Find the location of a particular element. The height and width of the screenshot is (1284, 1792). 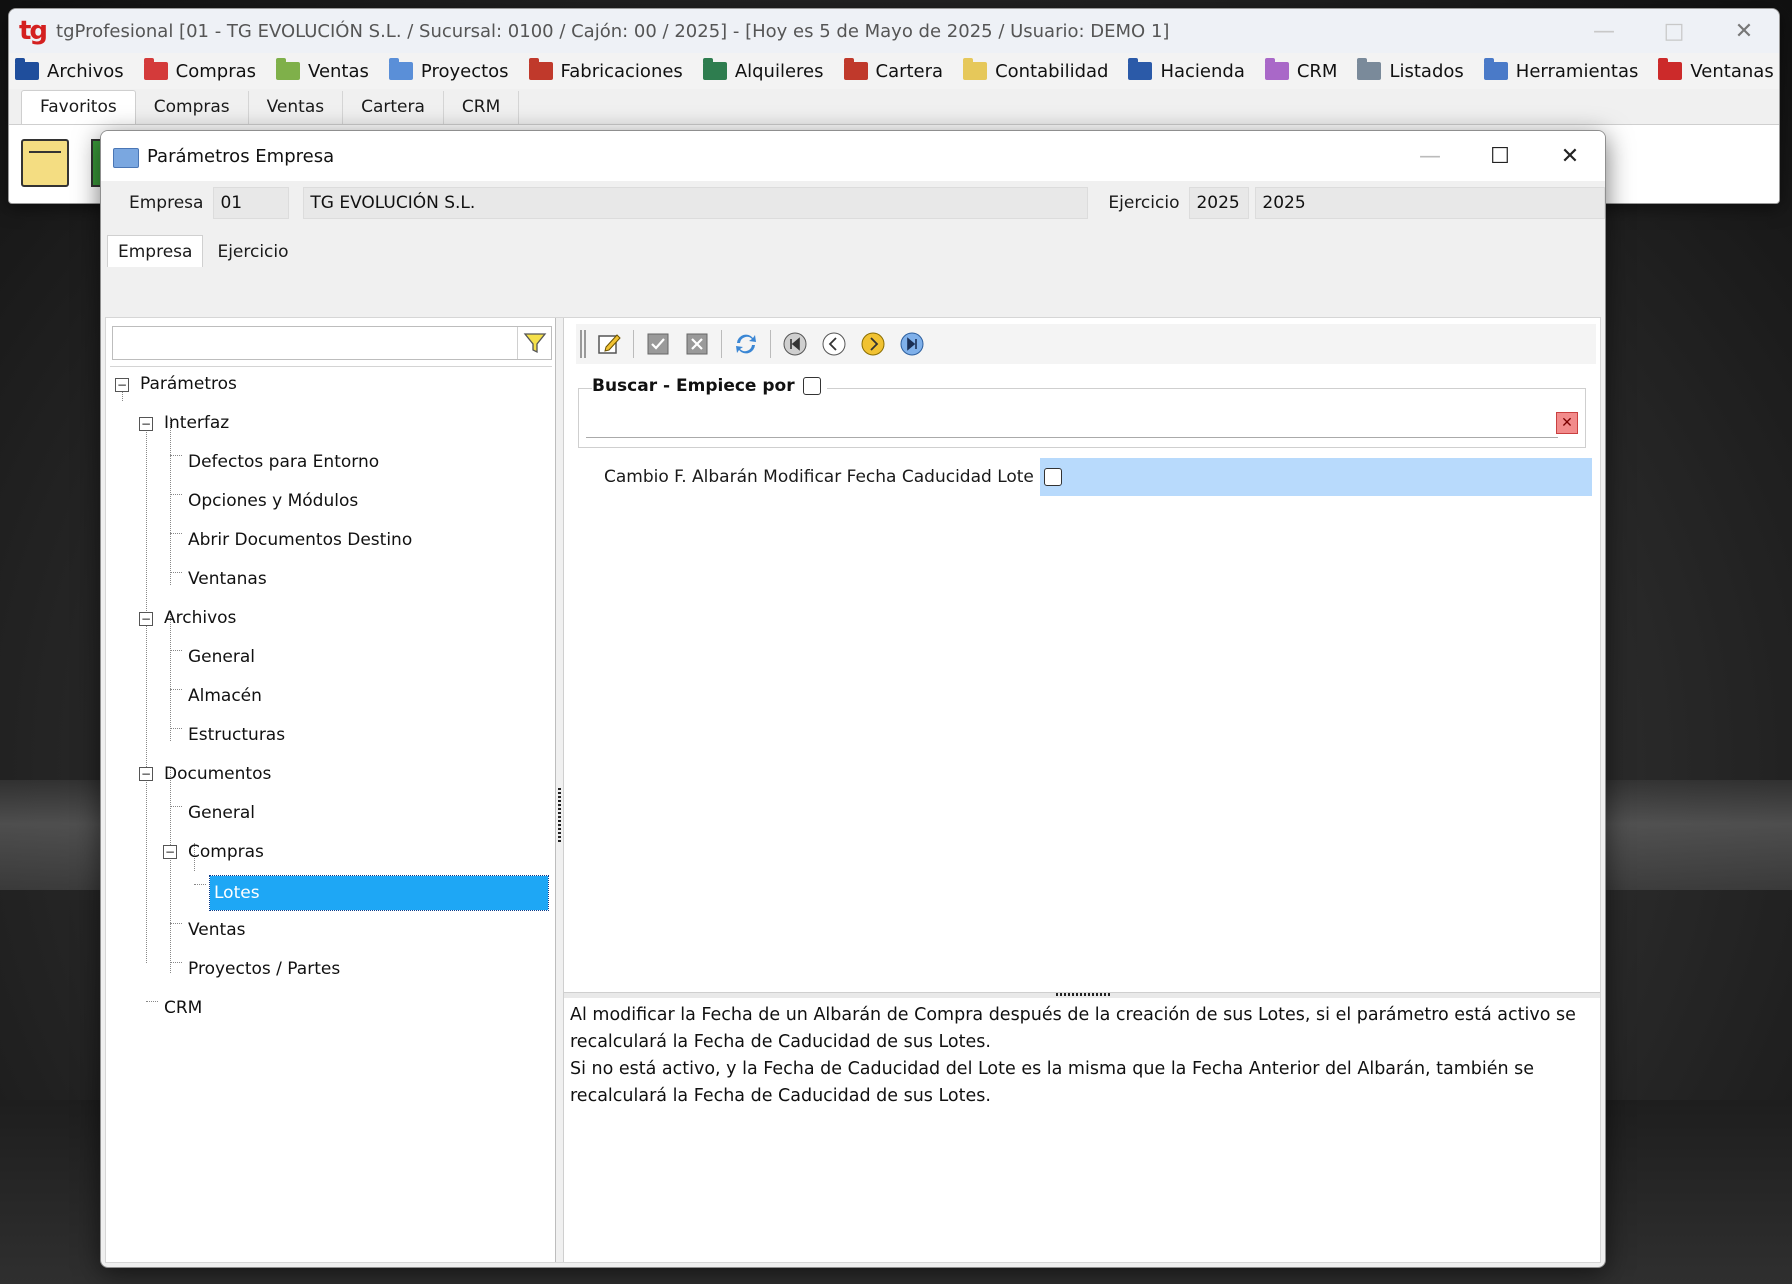

windows-icon is located at coordinates (1670, 69).